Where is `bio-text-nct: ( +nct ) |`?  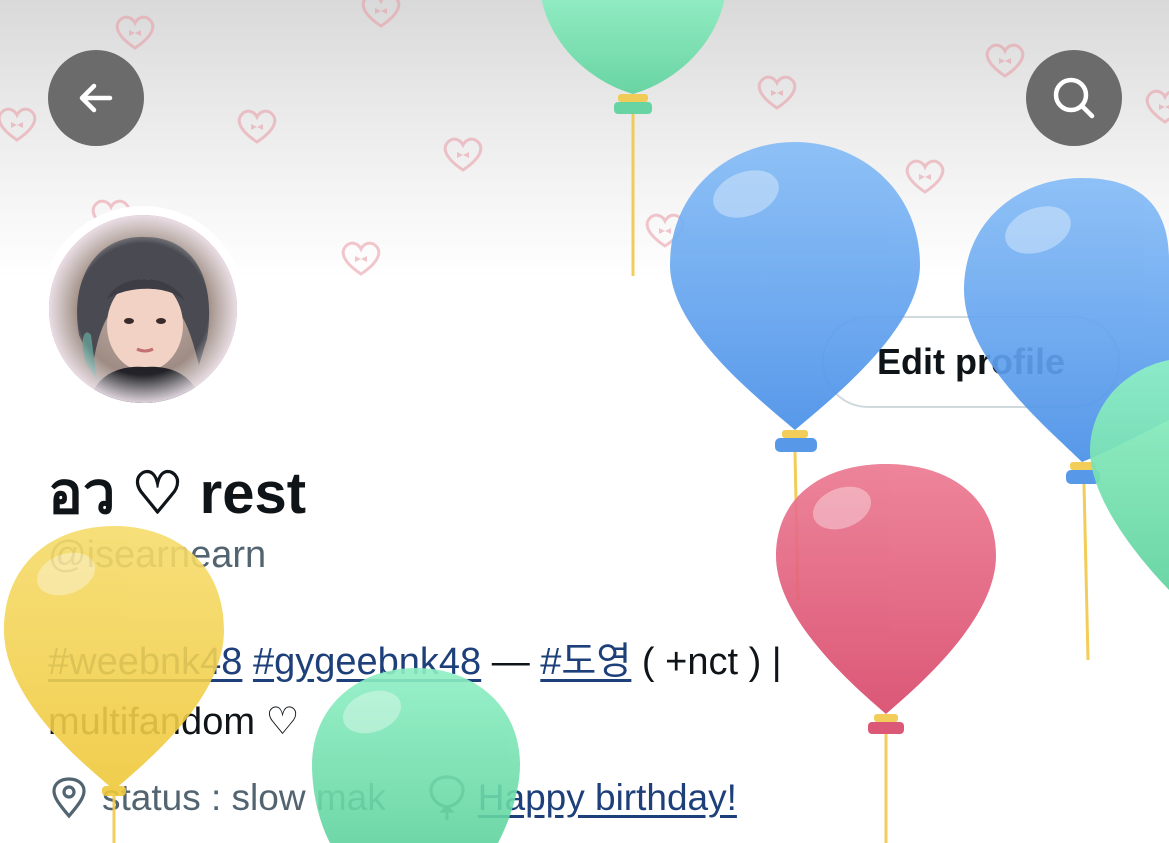 bio-text-nct: ( +nct ) | is located at coordinates (711, 662).